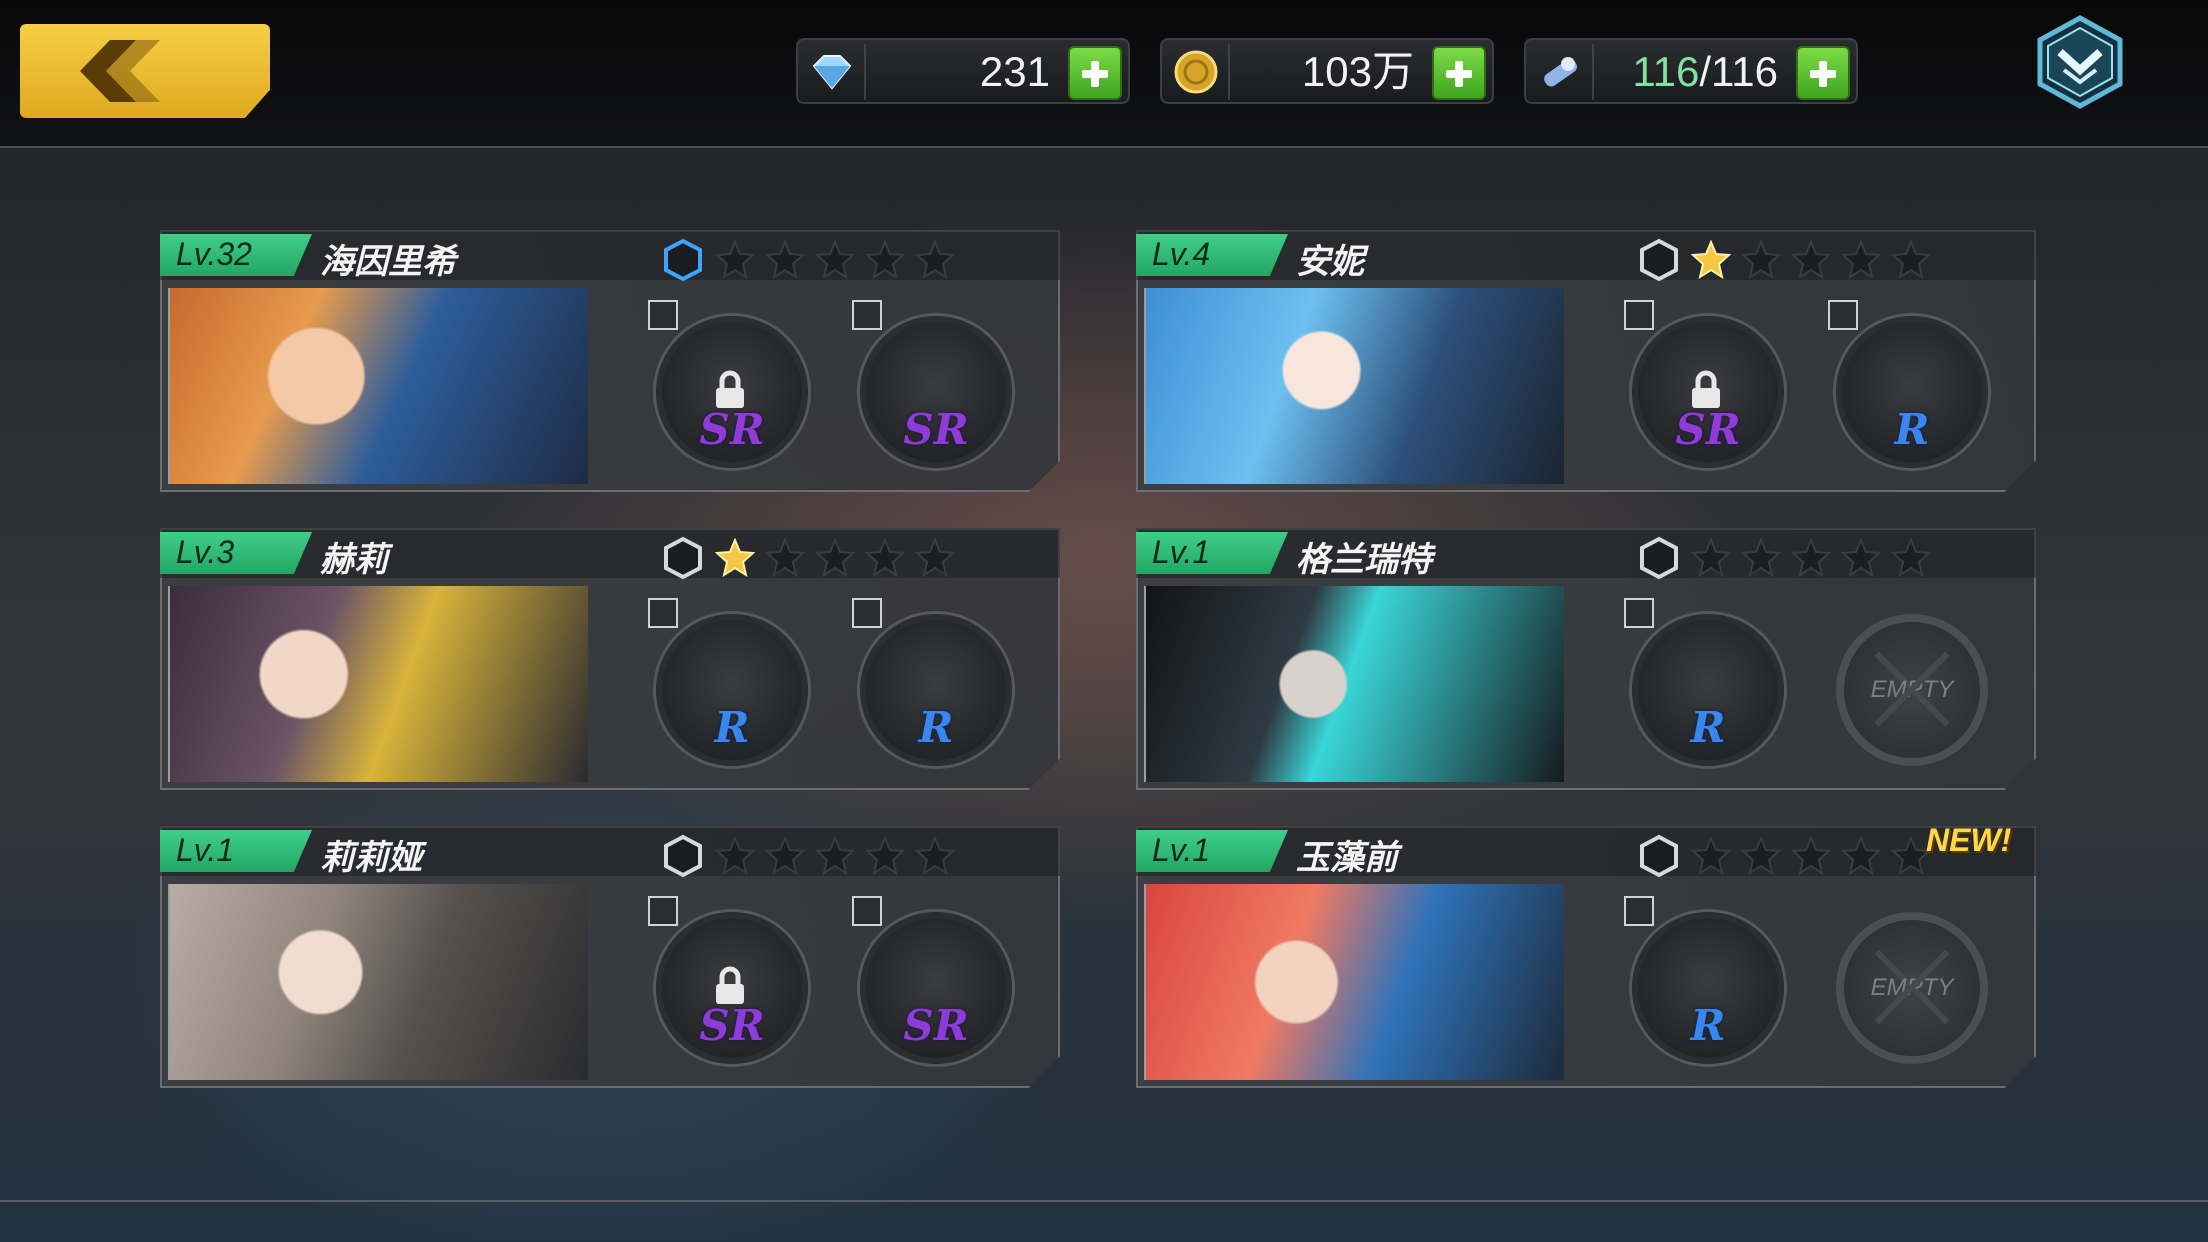  I want to click on character-name: 安妮, so click(1330, 262).